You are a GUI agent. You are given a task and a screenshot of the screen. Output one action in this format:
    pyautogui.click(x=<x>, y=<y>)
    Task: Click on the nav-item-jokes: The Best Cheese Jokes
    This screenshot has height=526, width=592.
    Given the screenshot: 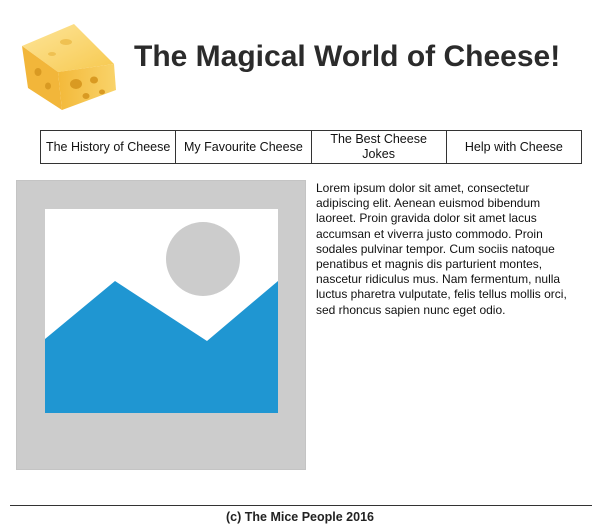 What is the action you would take?
    pyautogui.click(x=379, y=147)
    